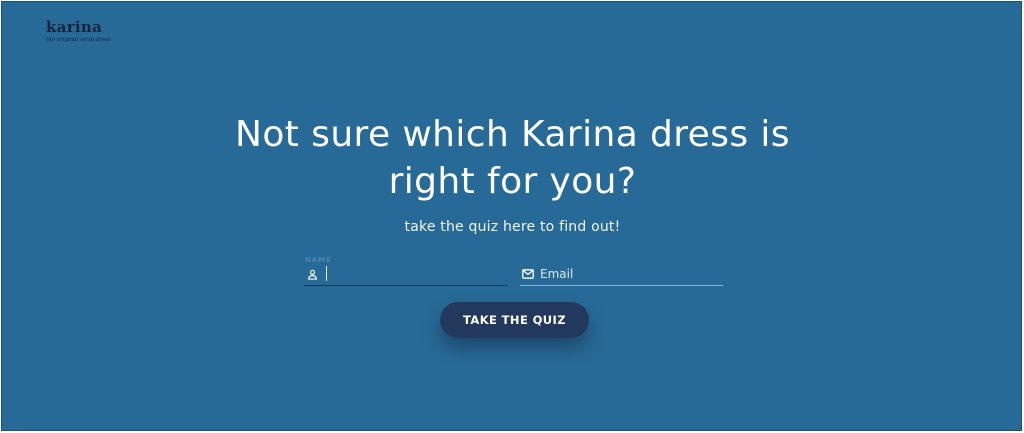  Describe the element at coordinates (326, 273) in the screenshot. I see `text-caret` at that location.